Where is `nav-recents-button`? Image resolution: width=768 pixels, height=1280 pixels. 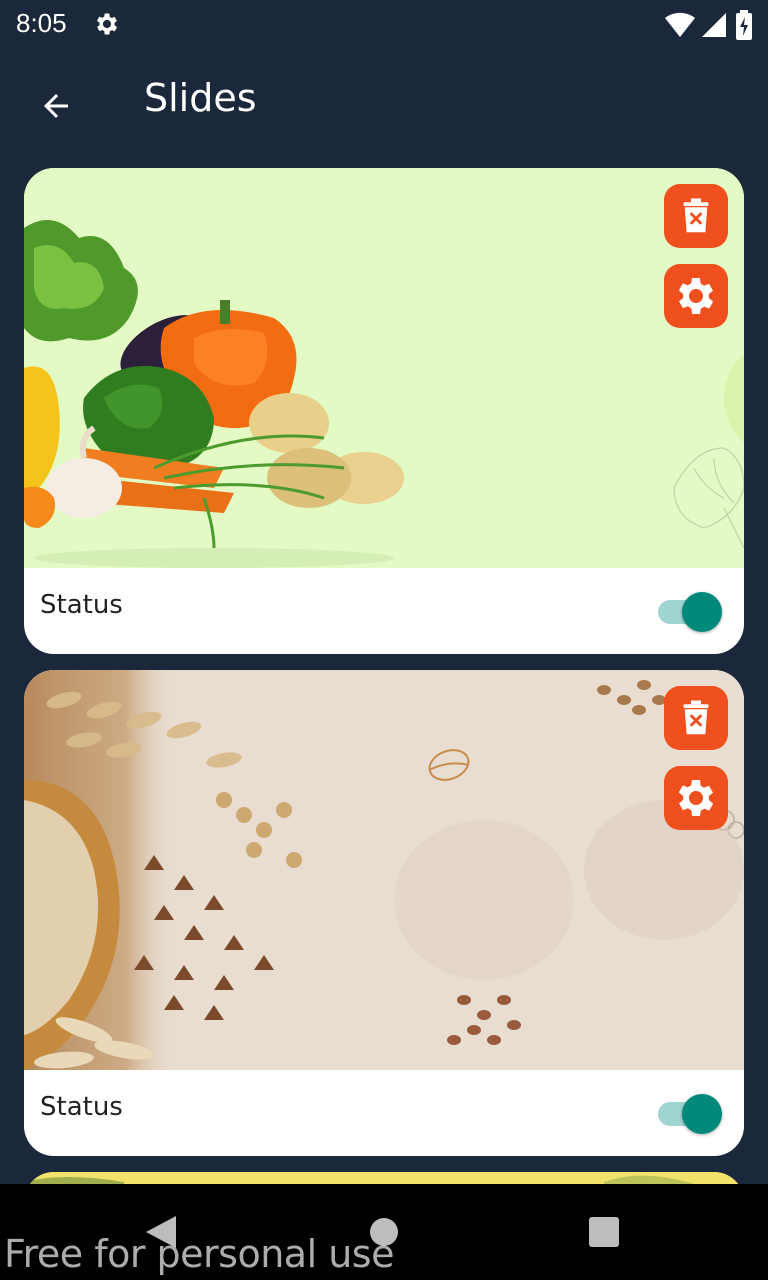 nav-recents-button is located at coordinates (604, 1232).